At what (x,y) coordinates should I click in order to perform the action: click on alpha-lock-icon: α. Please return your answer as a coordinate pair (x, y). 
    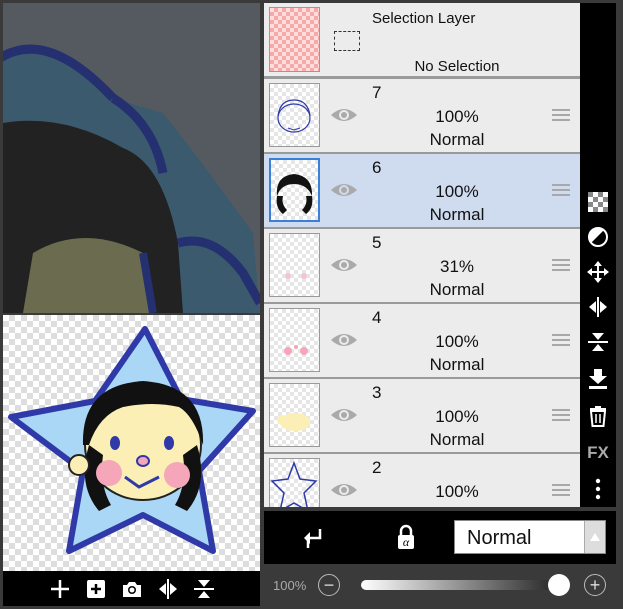
    Looking at the image, I should click on (406, 537).